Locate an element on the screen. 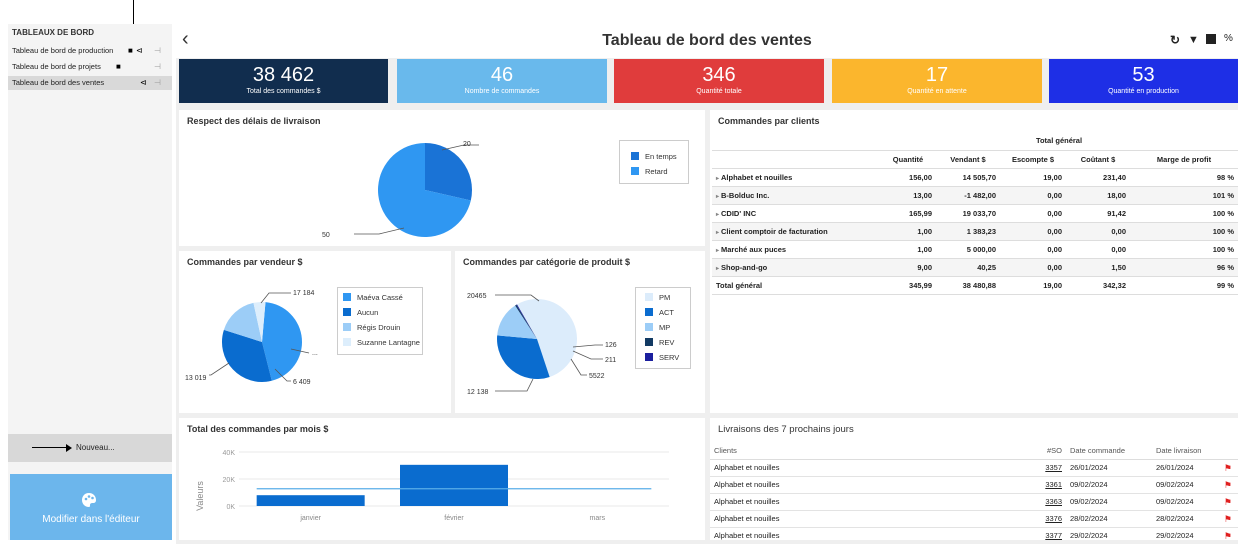  kpi-label: Quantité totale is located at coordinates (719, 91).